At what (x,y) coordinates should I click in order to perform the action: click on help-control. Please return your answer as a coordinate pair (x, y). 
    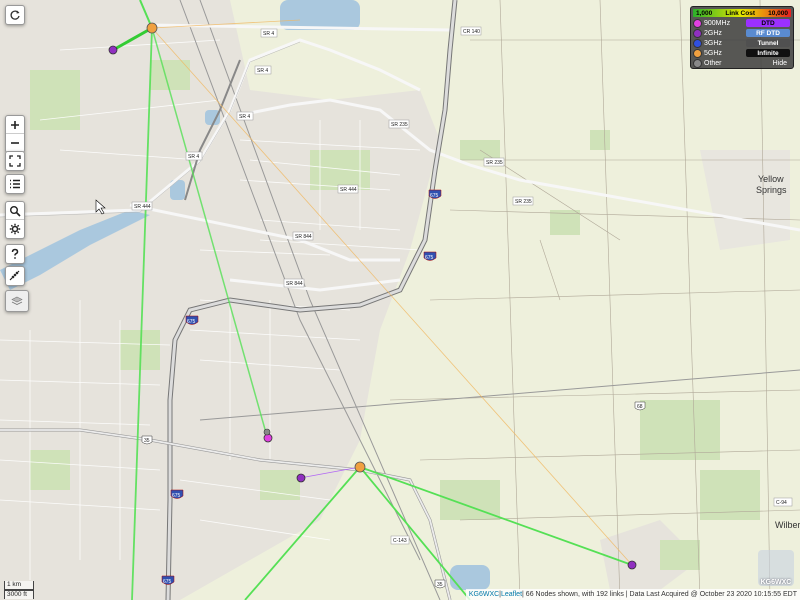
    Looking at the image, I should click on (15, 254).